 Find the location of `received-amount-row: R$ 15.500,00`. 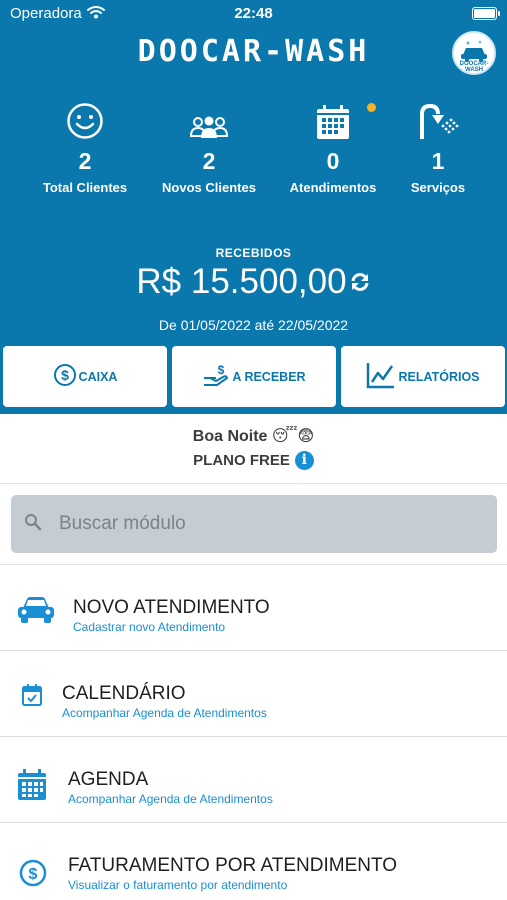

received-amount-row: R$ 15.500,00 is located at coordinates (253, 282).